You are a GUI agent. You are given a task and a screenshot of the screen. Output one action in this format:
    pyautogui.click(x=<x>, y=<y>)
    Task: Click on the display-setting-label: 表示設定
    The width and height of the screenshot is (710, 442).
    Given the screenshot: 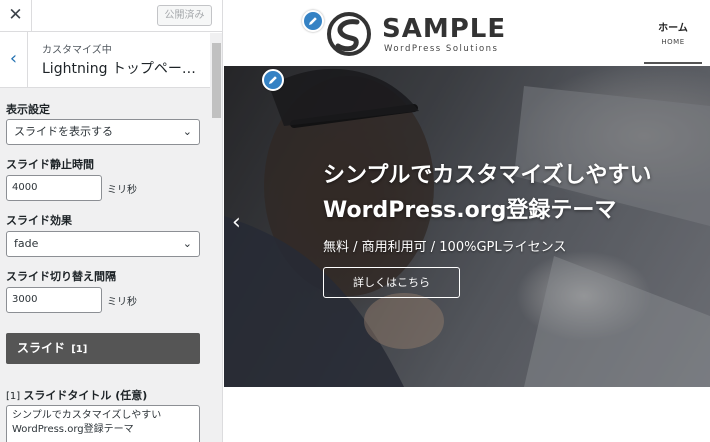 What is the action you would take?
    pyautogui.click(x=28, y=109)
    